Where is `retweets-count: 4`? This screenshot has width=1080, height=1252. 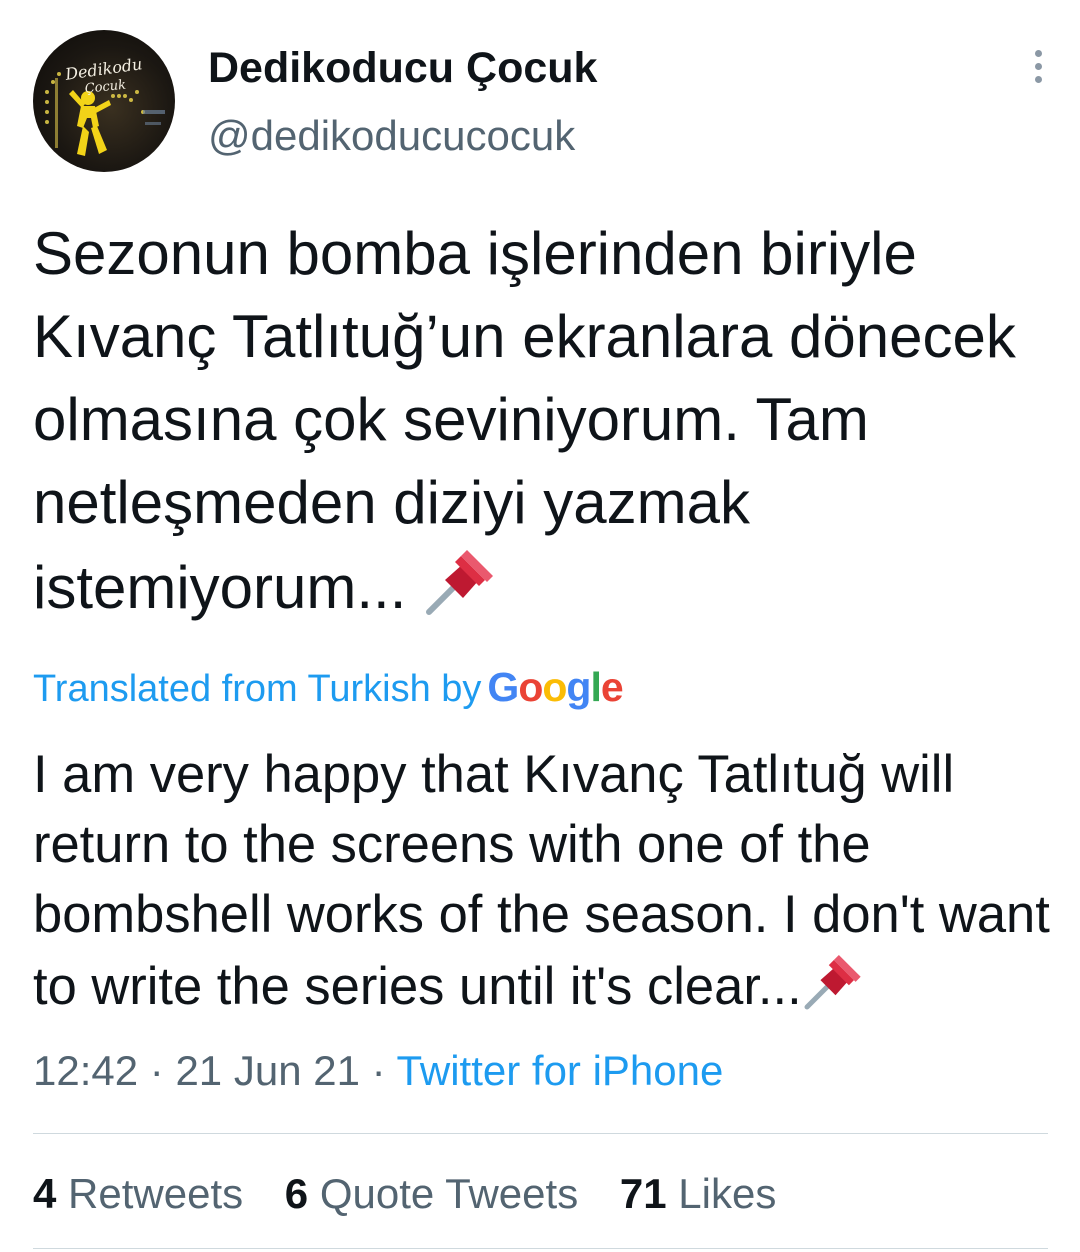
retweets-count: 4 is located at coordinates (45, 1193).